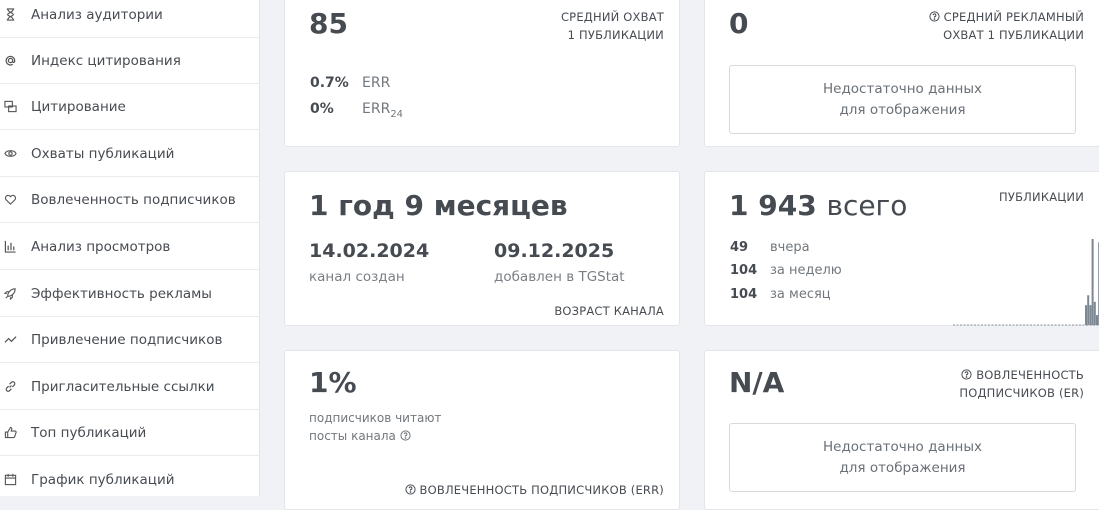 The image size is (1099, 510). Describe the element at coordinates (615, 35) in the screenshot. I see `avg-reach-title-line2: 1 ПУБЛИКАЦИИ` at that location.